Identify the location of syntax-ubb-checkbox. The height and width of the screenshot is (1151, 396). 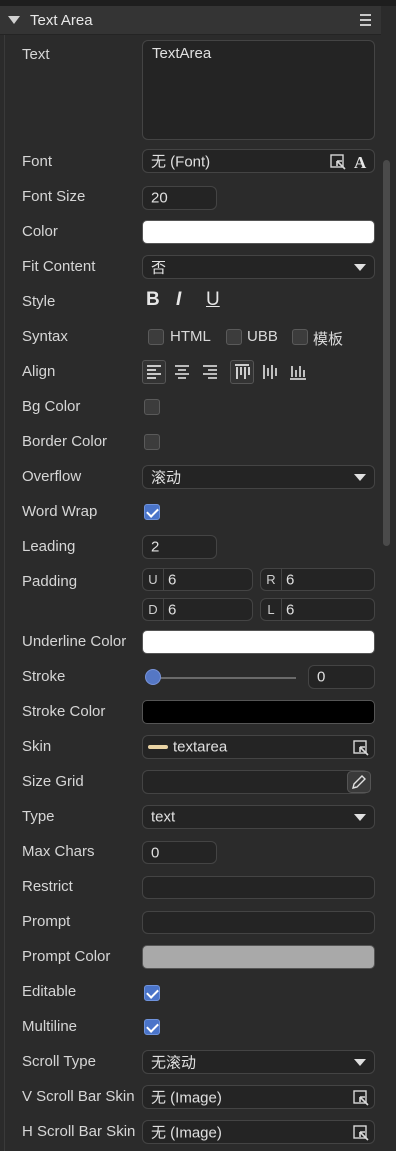
(234, 337).